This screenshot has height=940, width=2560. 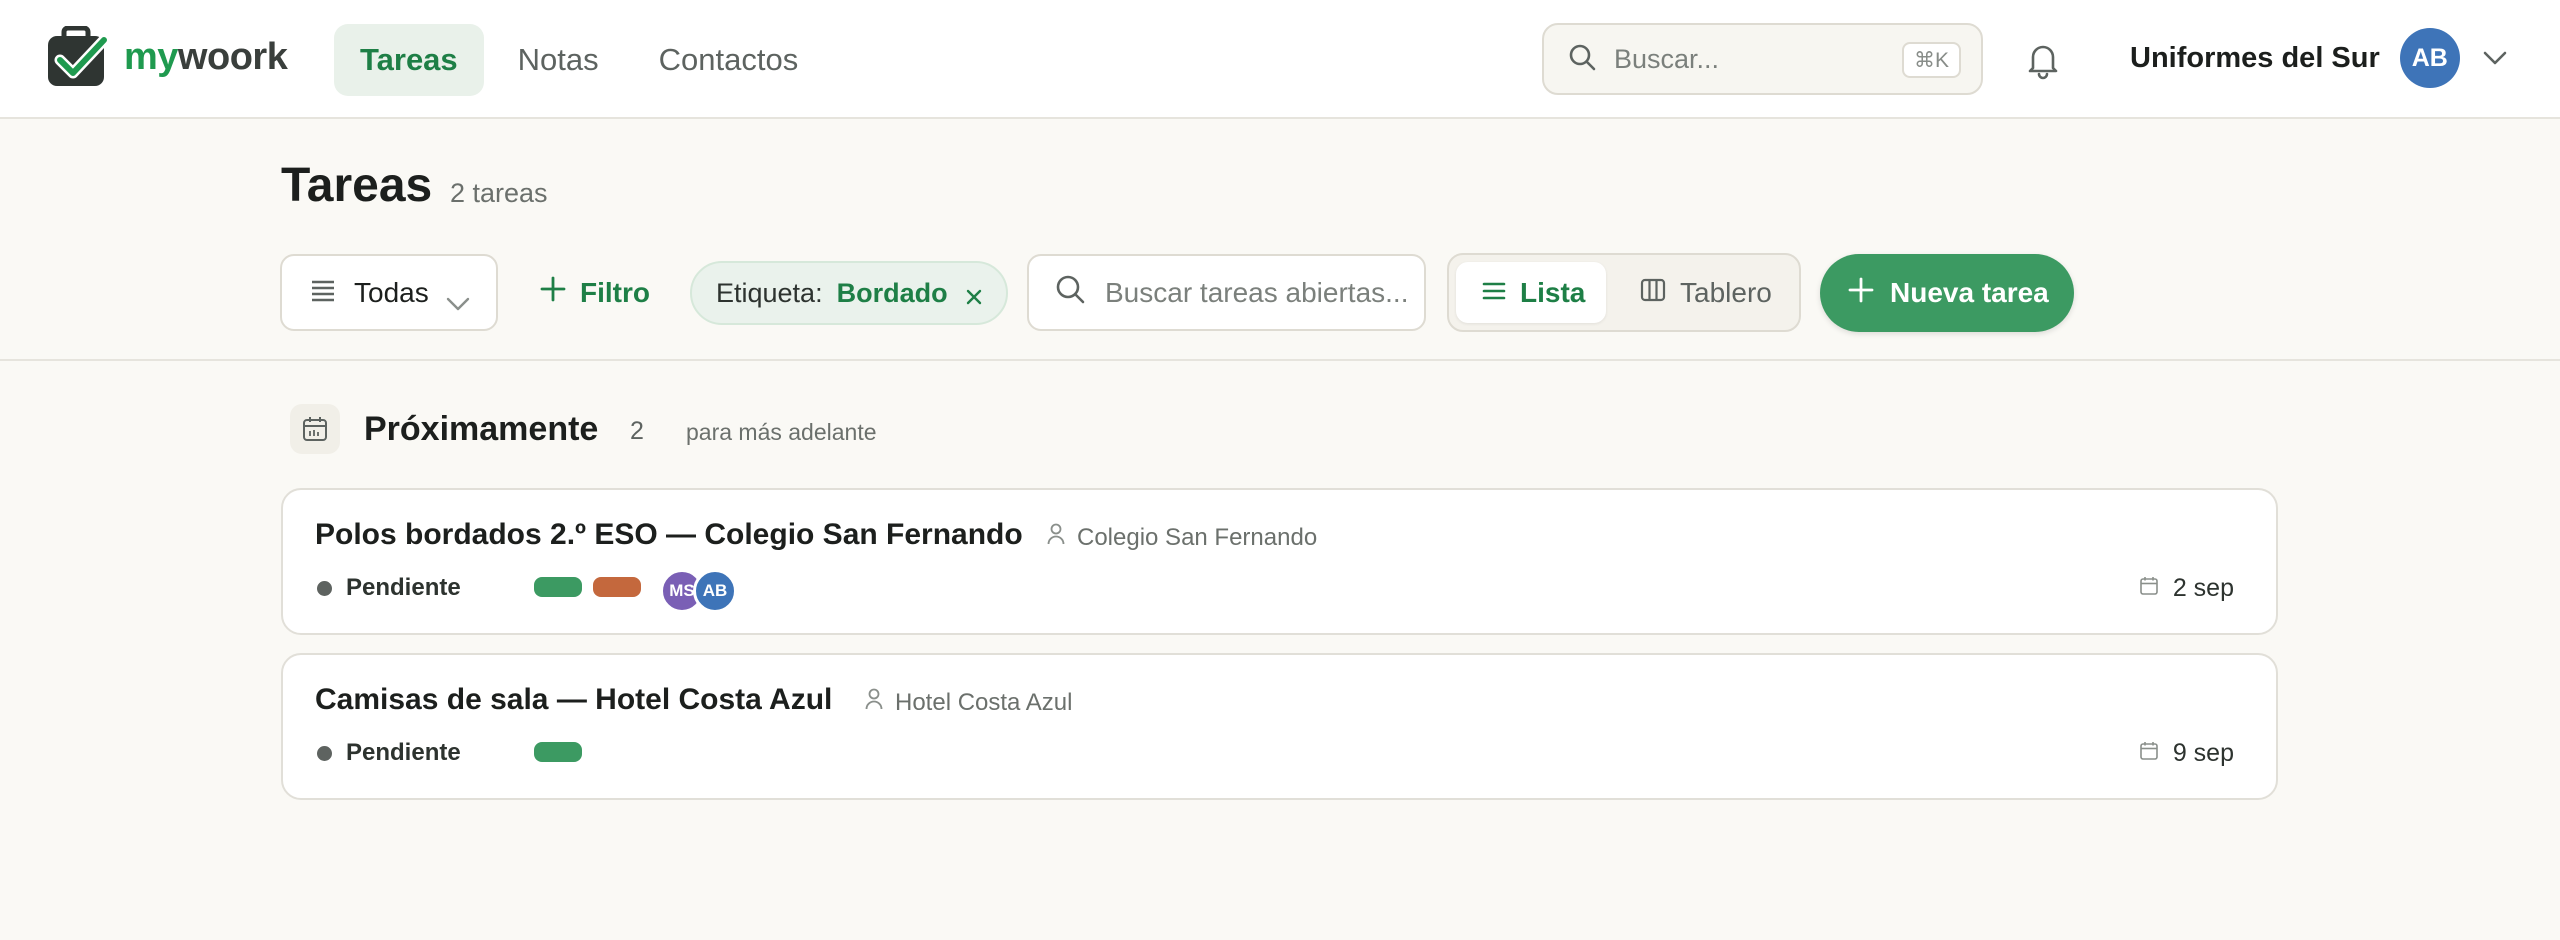 What do you see at coordinates (617, 587) in the screenshot?
I see `task-tag-orange` at bounding box center [617, 587].